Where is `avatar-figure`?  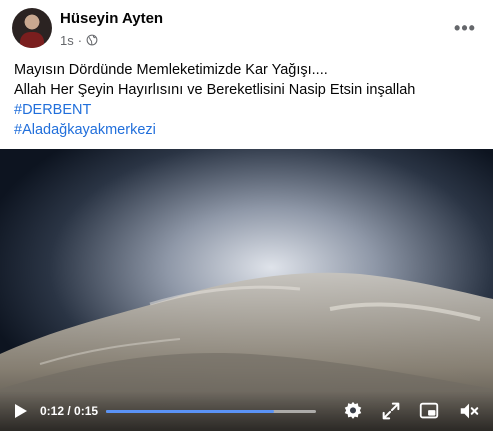
avatar-figure is located at coordinates (32, 40).